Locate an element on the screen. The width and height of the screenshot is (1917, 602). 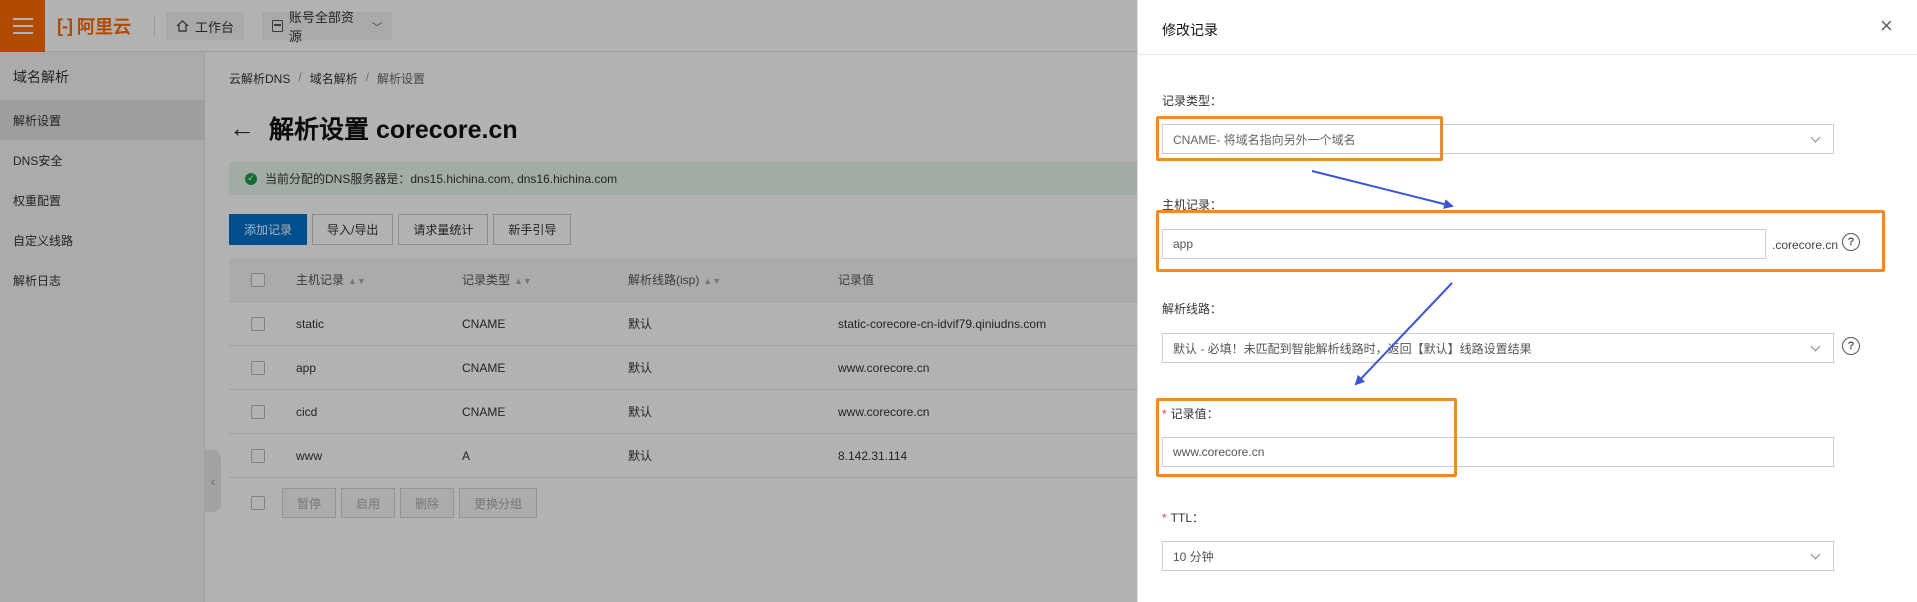
resolution-line-value: 默认 - 必填！未匹配到智能解析线路时，返回【默认】线路设置结果 is located at coordinates (1352, 348).